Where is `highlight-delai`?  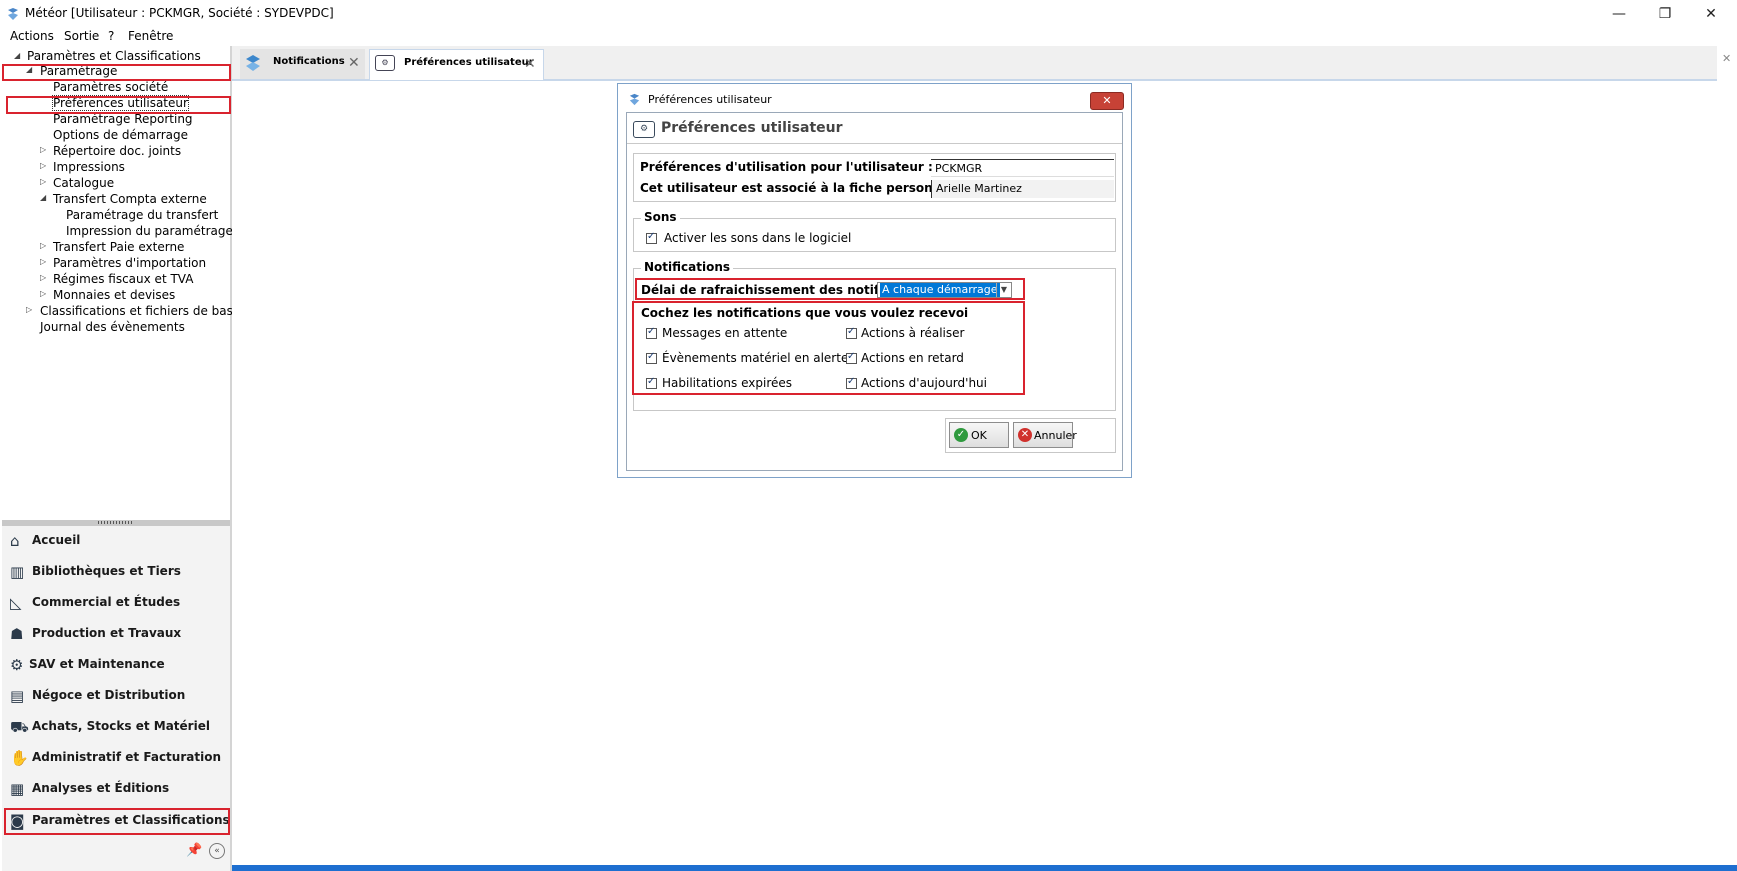
highlight-delai is located at coordinates (830, 289).